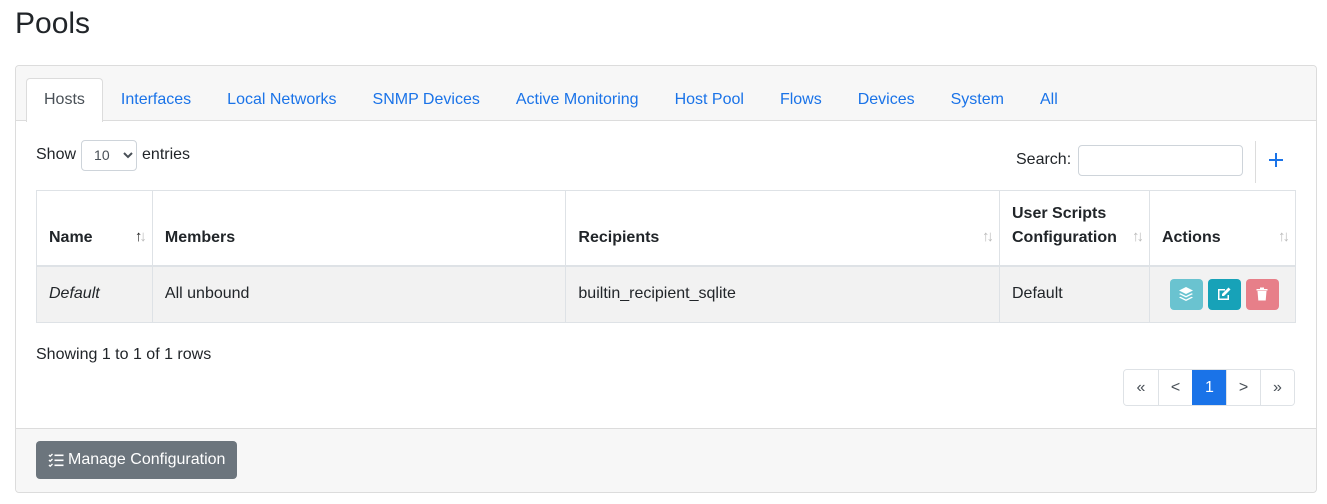 The height and width of the screenshot is (504, 1327). I want to click on column-header-members: Members, so click(359, 228).